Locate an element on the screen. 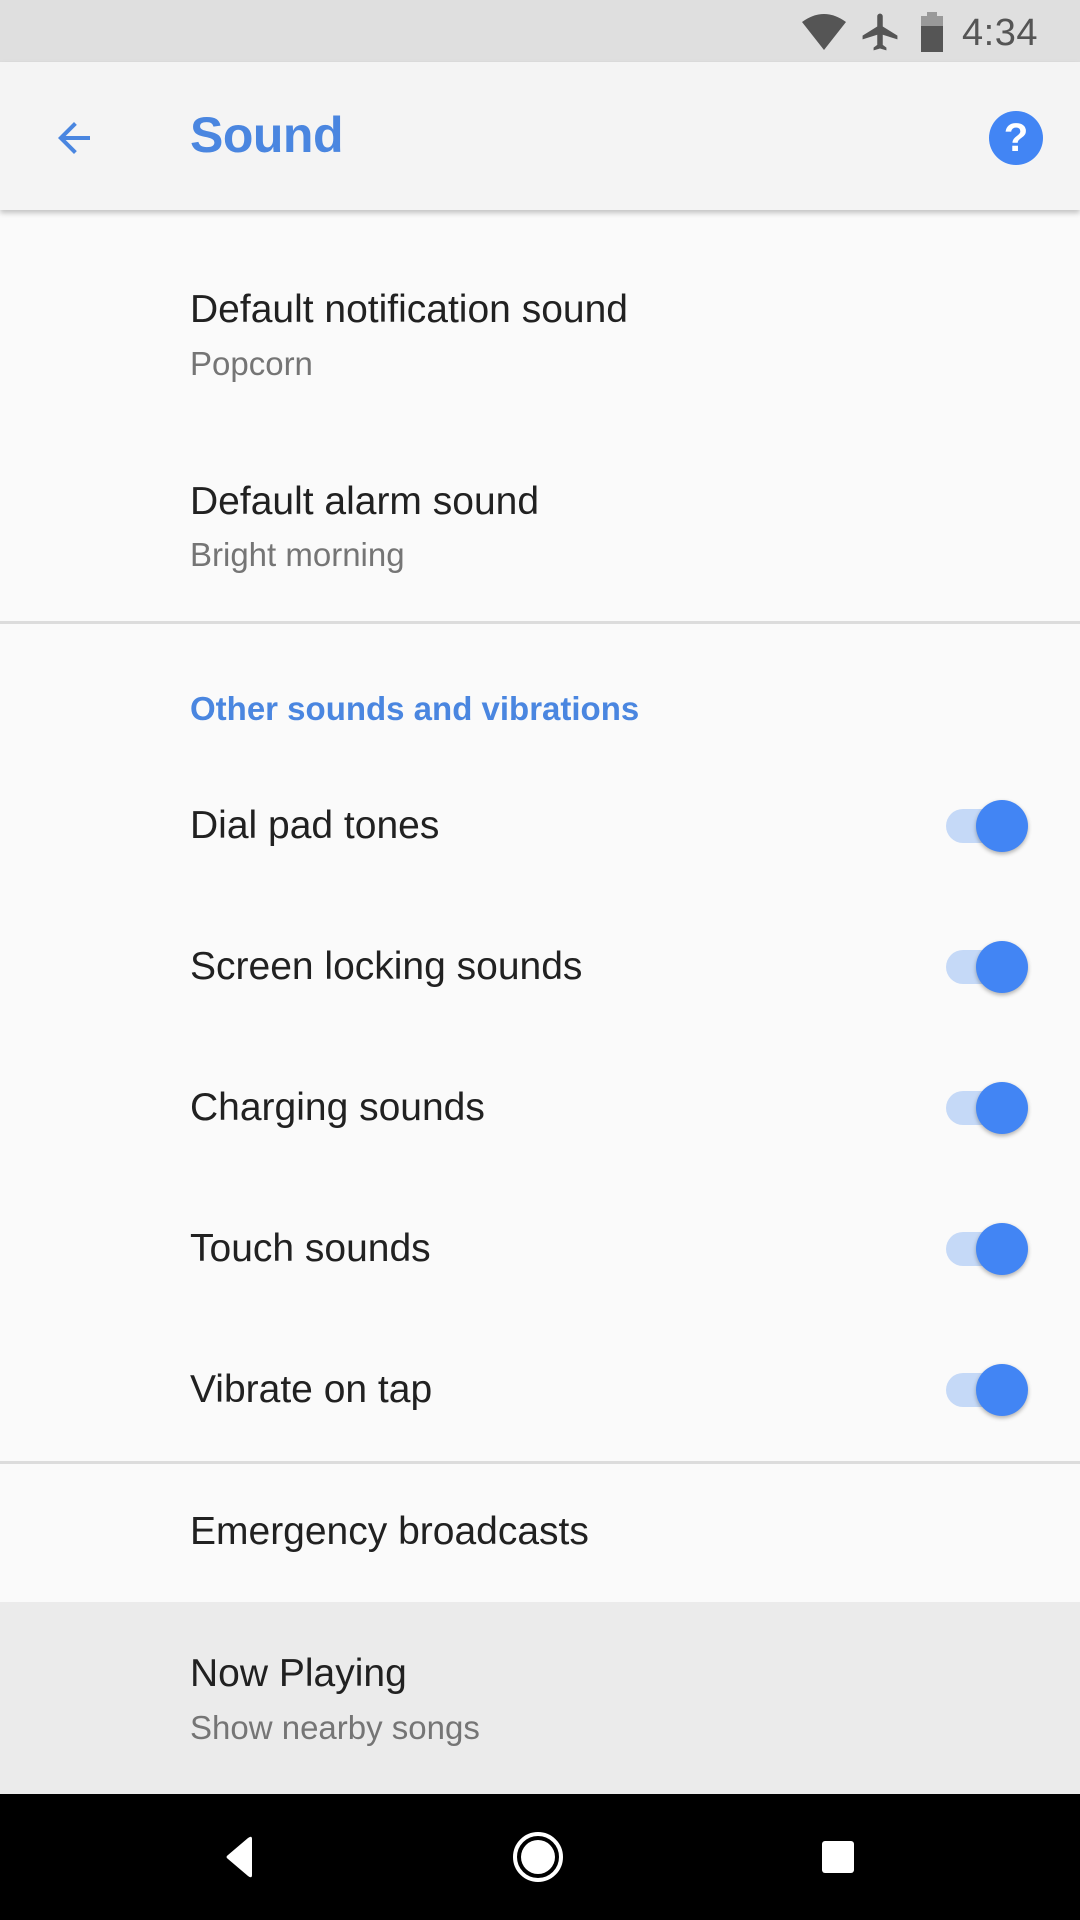  toggle-row-dial-pad-tones: Dial pad tones is located at coordinates (540, 826).